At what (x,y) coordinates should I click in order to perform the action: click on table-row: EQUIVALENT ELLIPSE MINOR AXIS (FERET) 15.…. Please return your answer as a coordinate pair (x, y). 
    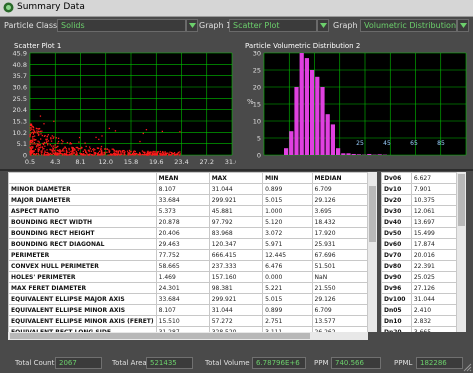
    Looking at the image, I should click on (188, 321).